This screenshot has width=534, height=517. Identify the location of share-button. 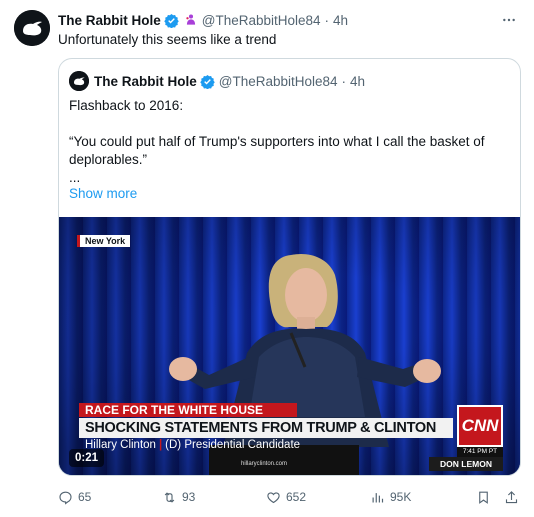
(514, 497).